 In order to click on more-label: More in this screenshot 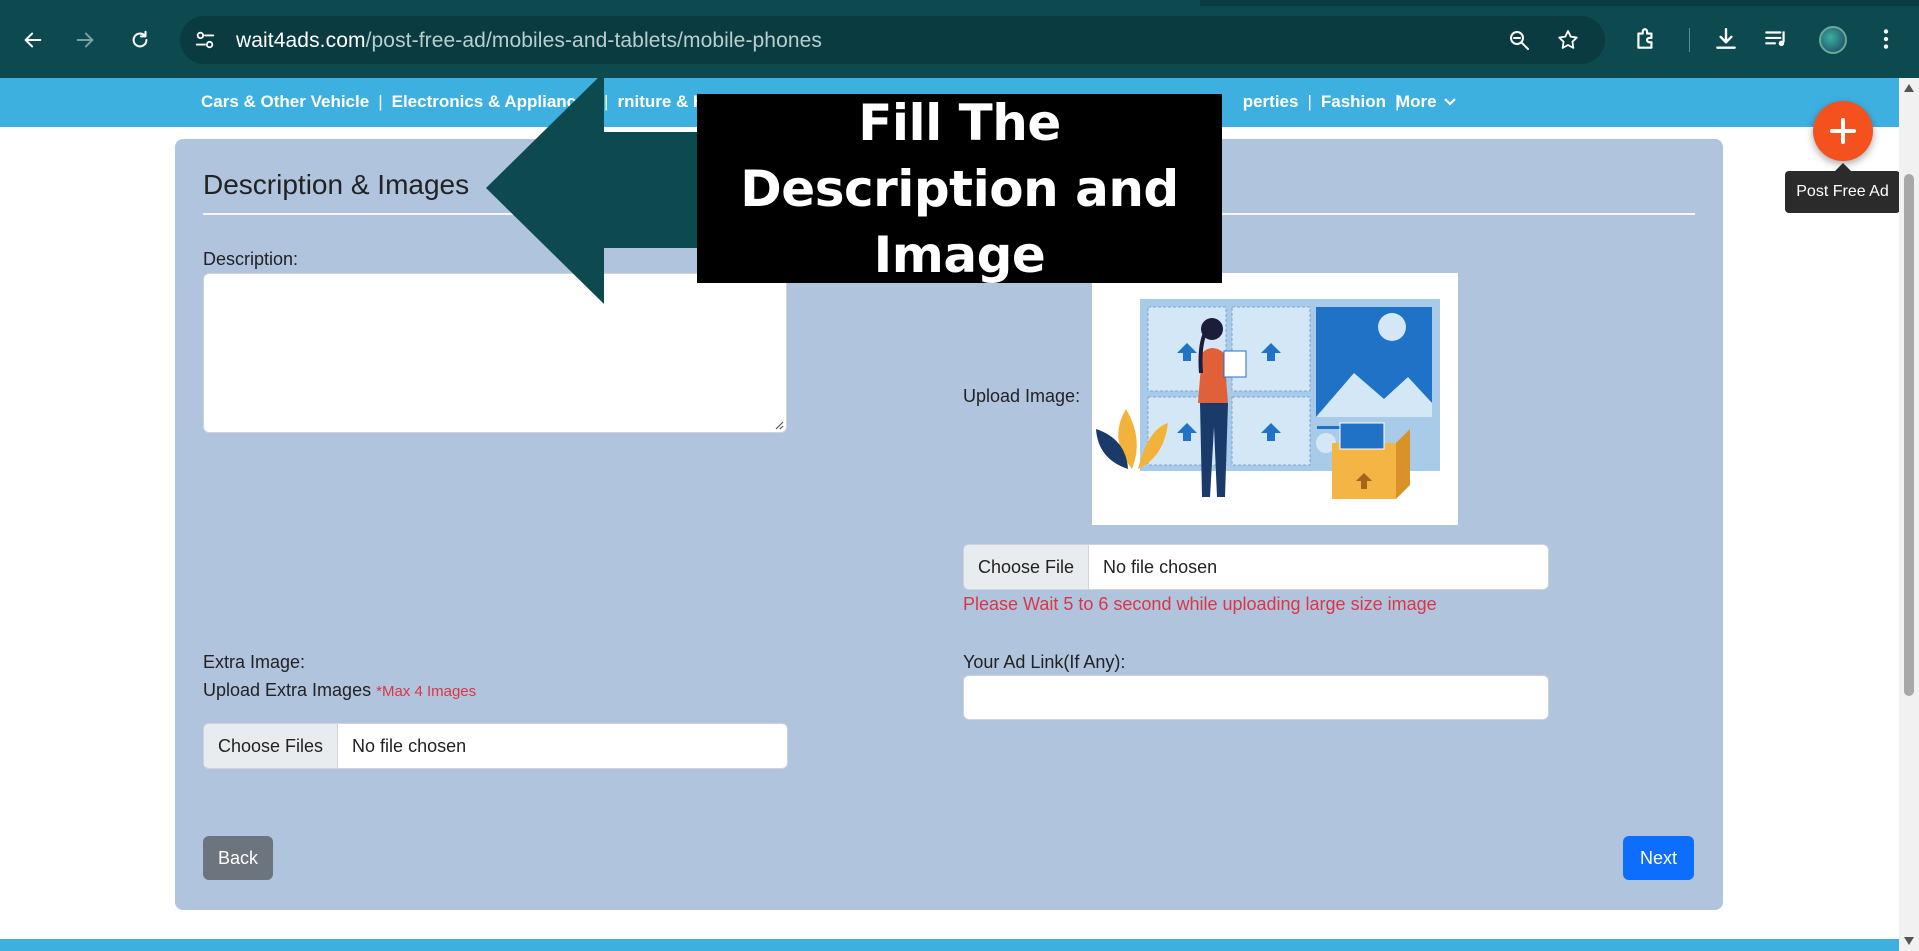, I will do `click(1416, 101)`.